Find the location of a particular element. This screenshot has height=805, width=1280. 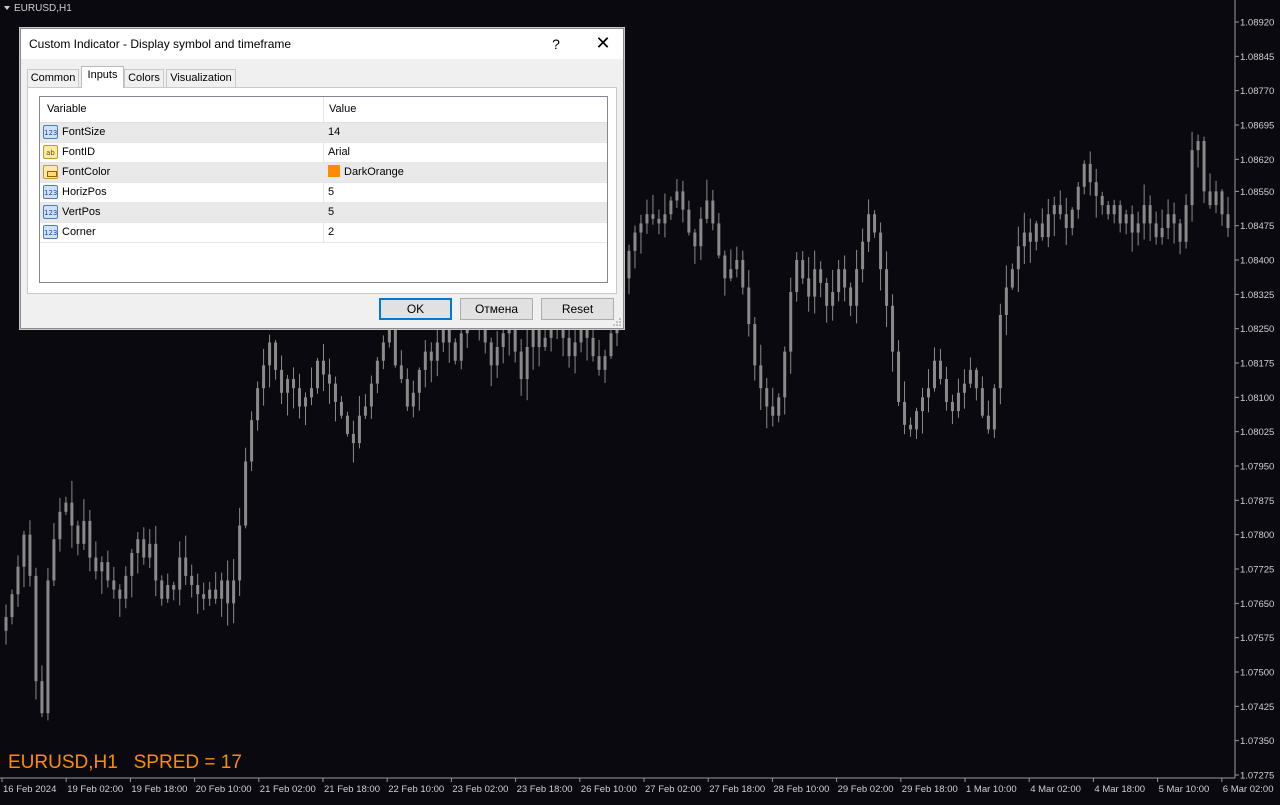

ok-button: OK is located at coordinates (415, 309).